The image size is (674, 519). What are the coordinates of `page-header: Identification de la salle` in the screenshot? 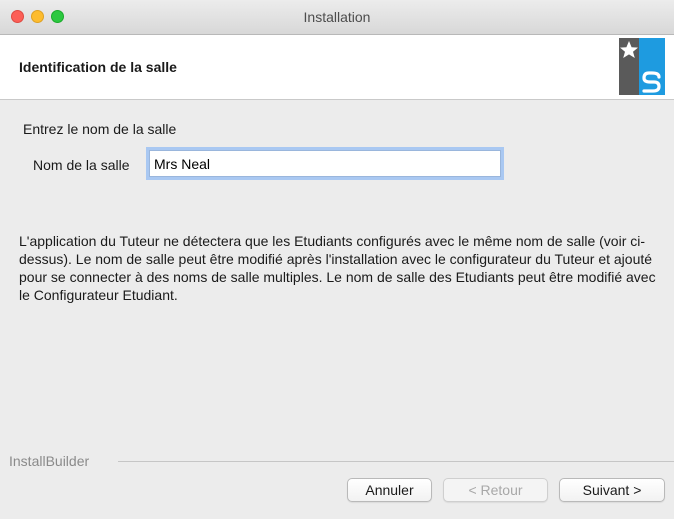 It's located at (337, 67).